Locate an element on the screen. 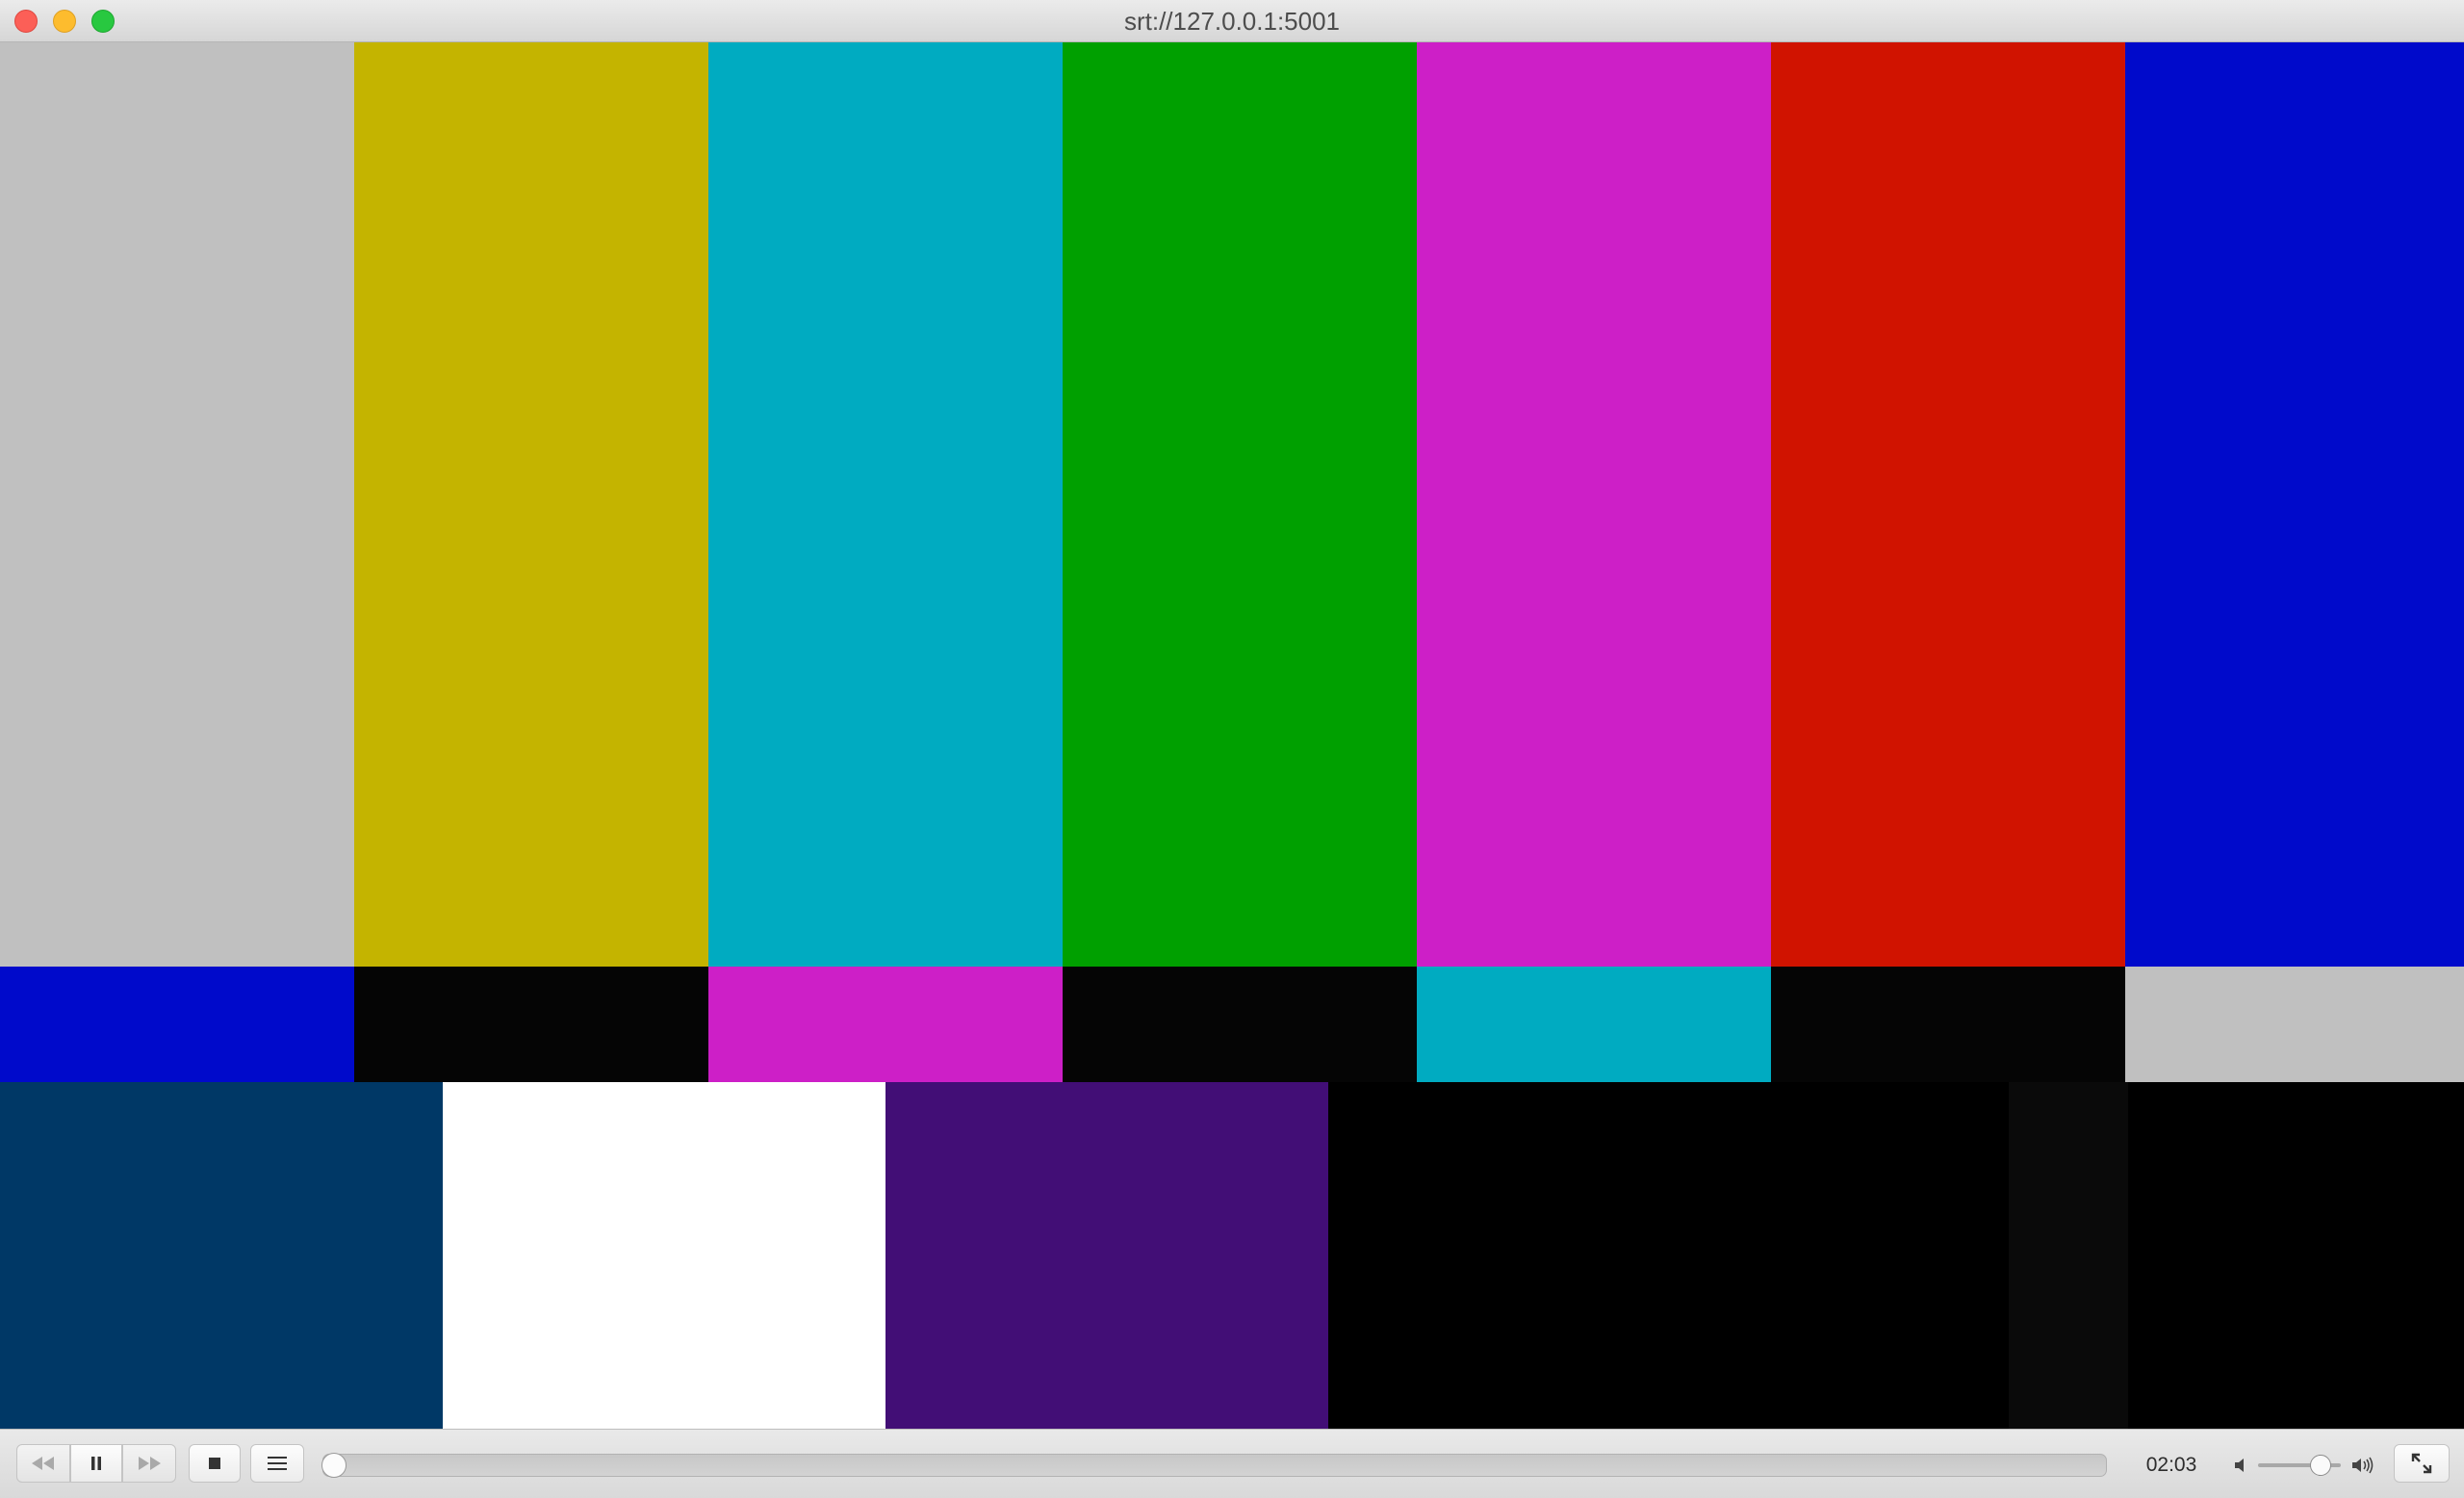 The image size is (2464, 1498). seek-slider is located at coordinates (1214, 1465).